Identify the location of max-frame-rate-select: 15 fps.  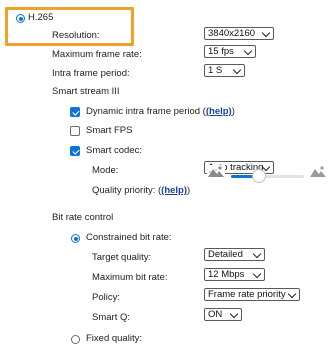
(230, 51).